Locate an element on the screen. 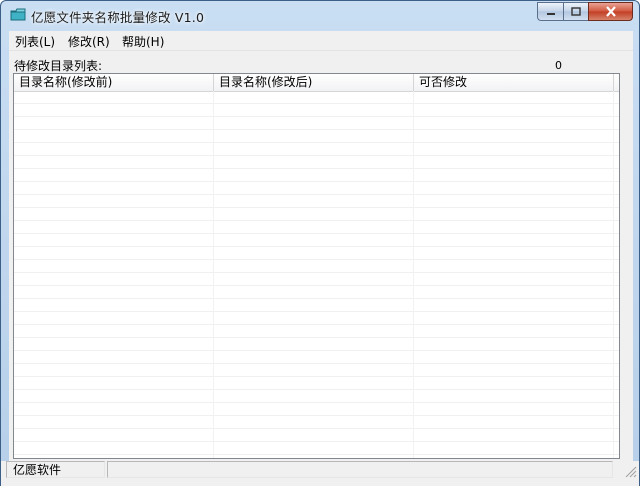 The height and width of the screenshot is (486, 640). list-header: 目录名称(修改前) 目录名称(修改后) 可否修改 is located at coordinates (316, 83).